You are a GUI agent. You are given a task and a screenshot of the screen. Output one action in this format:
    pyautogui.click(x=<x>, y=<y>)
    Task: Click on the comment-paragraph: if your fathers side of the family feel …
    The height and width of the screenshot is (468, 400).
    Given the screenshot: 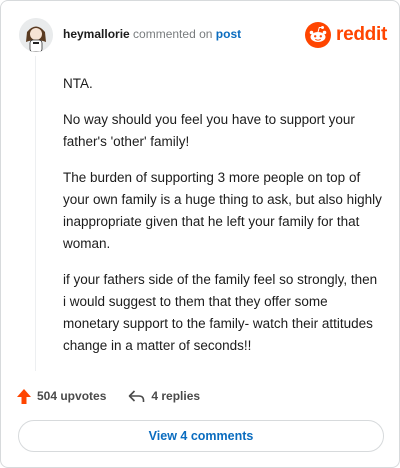 What is the action you would take?
    pyautogui.click(x=220, y=312)
    